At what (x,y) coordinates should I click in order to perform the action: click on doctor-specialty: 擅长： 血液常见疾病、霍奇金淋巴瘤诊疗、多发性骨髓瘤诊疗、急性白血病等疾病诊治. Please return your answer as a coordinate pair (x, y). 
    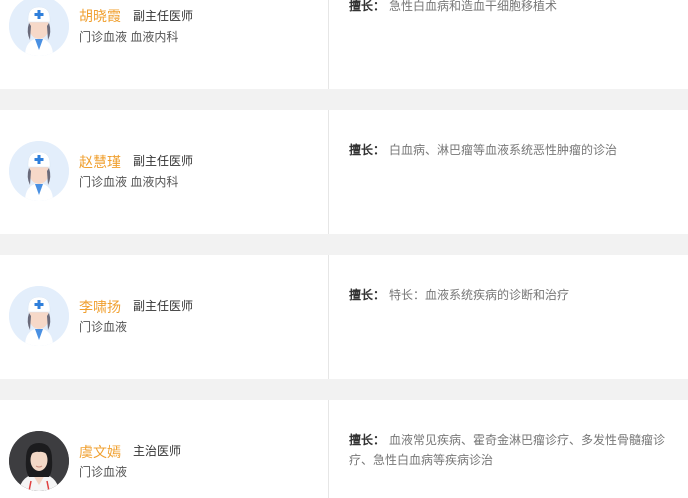
    Looking at the image, I should click on (517, 450).